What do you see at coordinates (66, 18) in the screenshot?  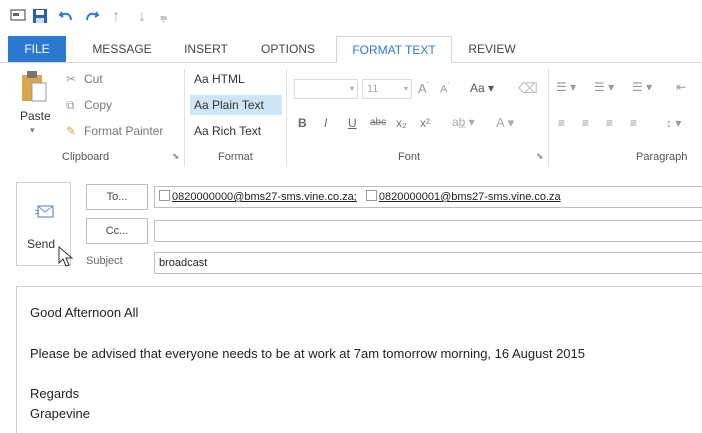 I see `undo-icon` at bounding box center [66, 18].